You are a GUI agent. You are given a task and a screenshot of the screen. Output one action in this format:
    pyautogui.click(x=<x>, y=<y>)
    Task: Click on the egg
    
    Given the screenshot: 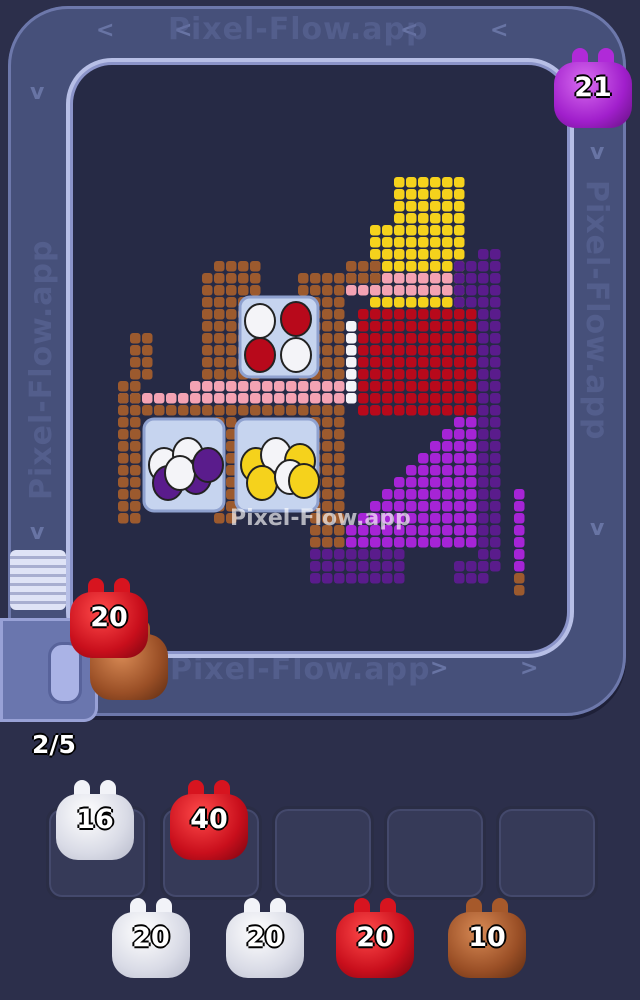 What is the action you would take?
    pyautogui.click(x=180, y=473)
    